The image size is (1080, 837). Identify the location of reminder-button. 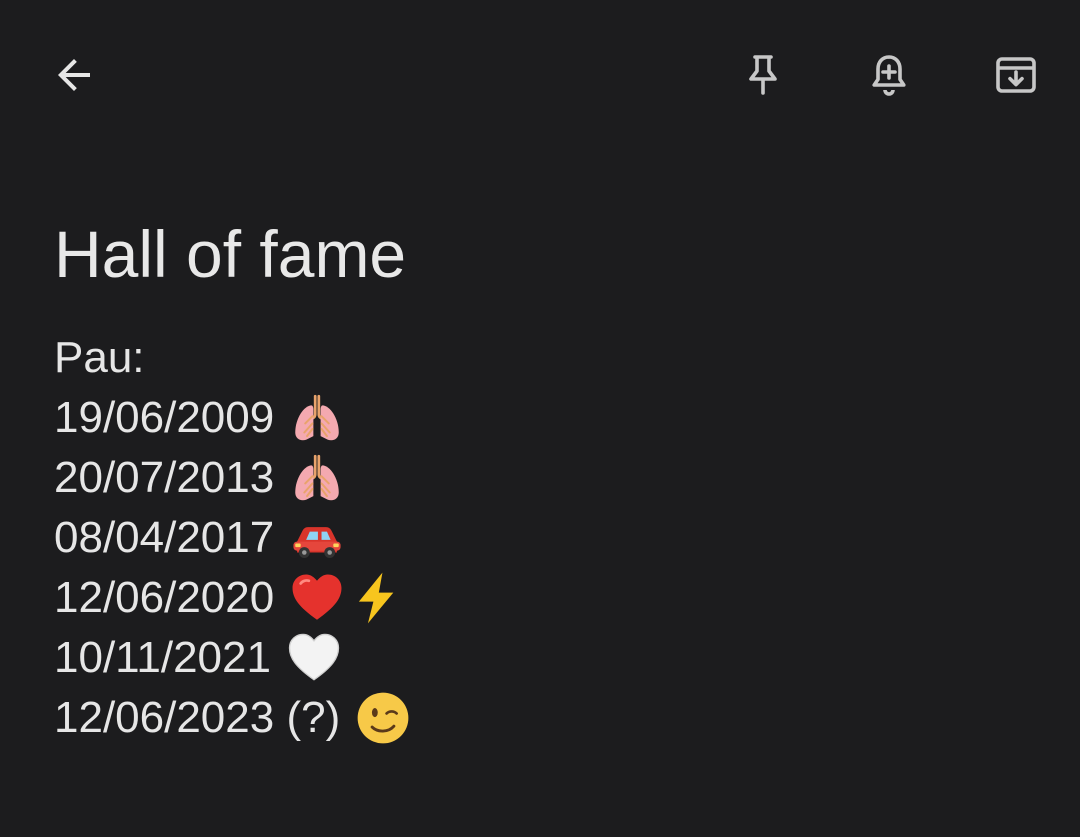
(889, 75).